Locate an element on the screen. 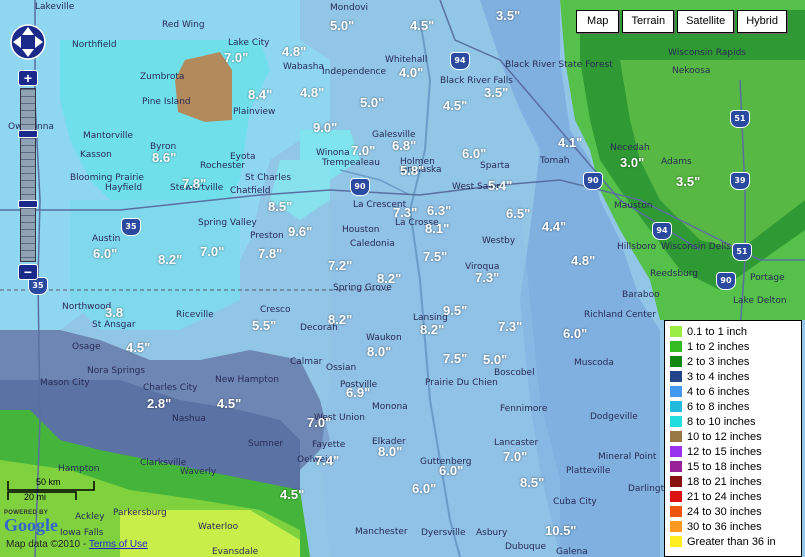 This screenshot has height=557, width=805. legend-item: 15 to 18 inches is located at coordinates (733, 466).